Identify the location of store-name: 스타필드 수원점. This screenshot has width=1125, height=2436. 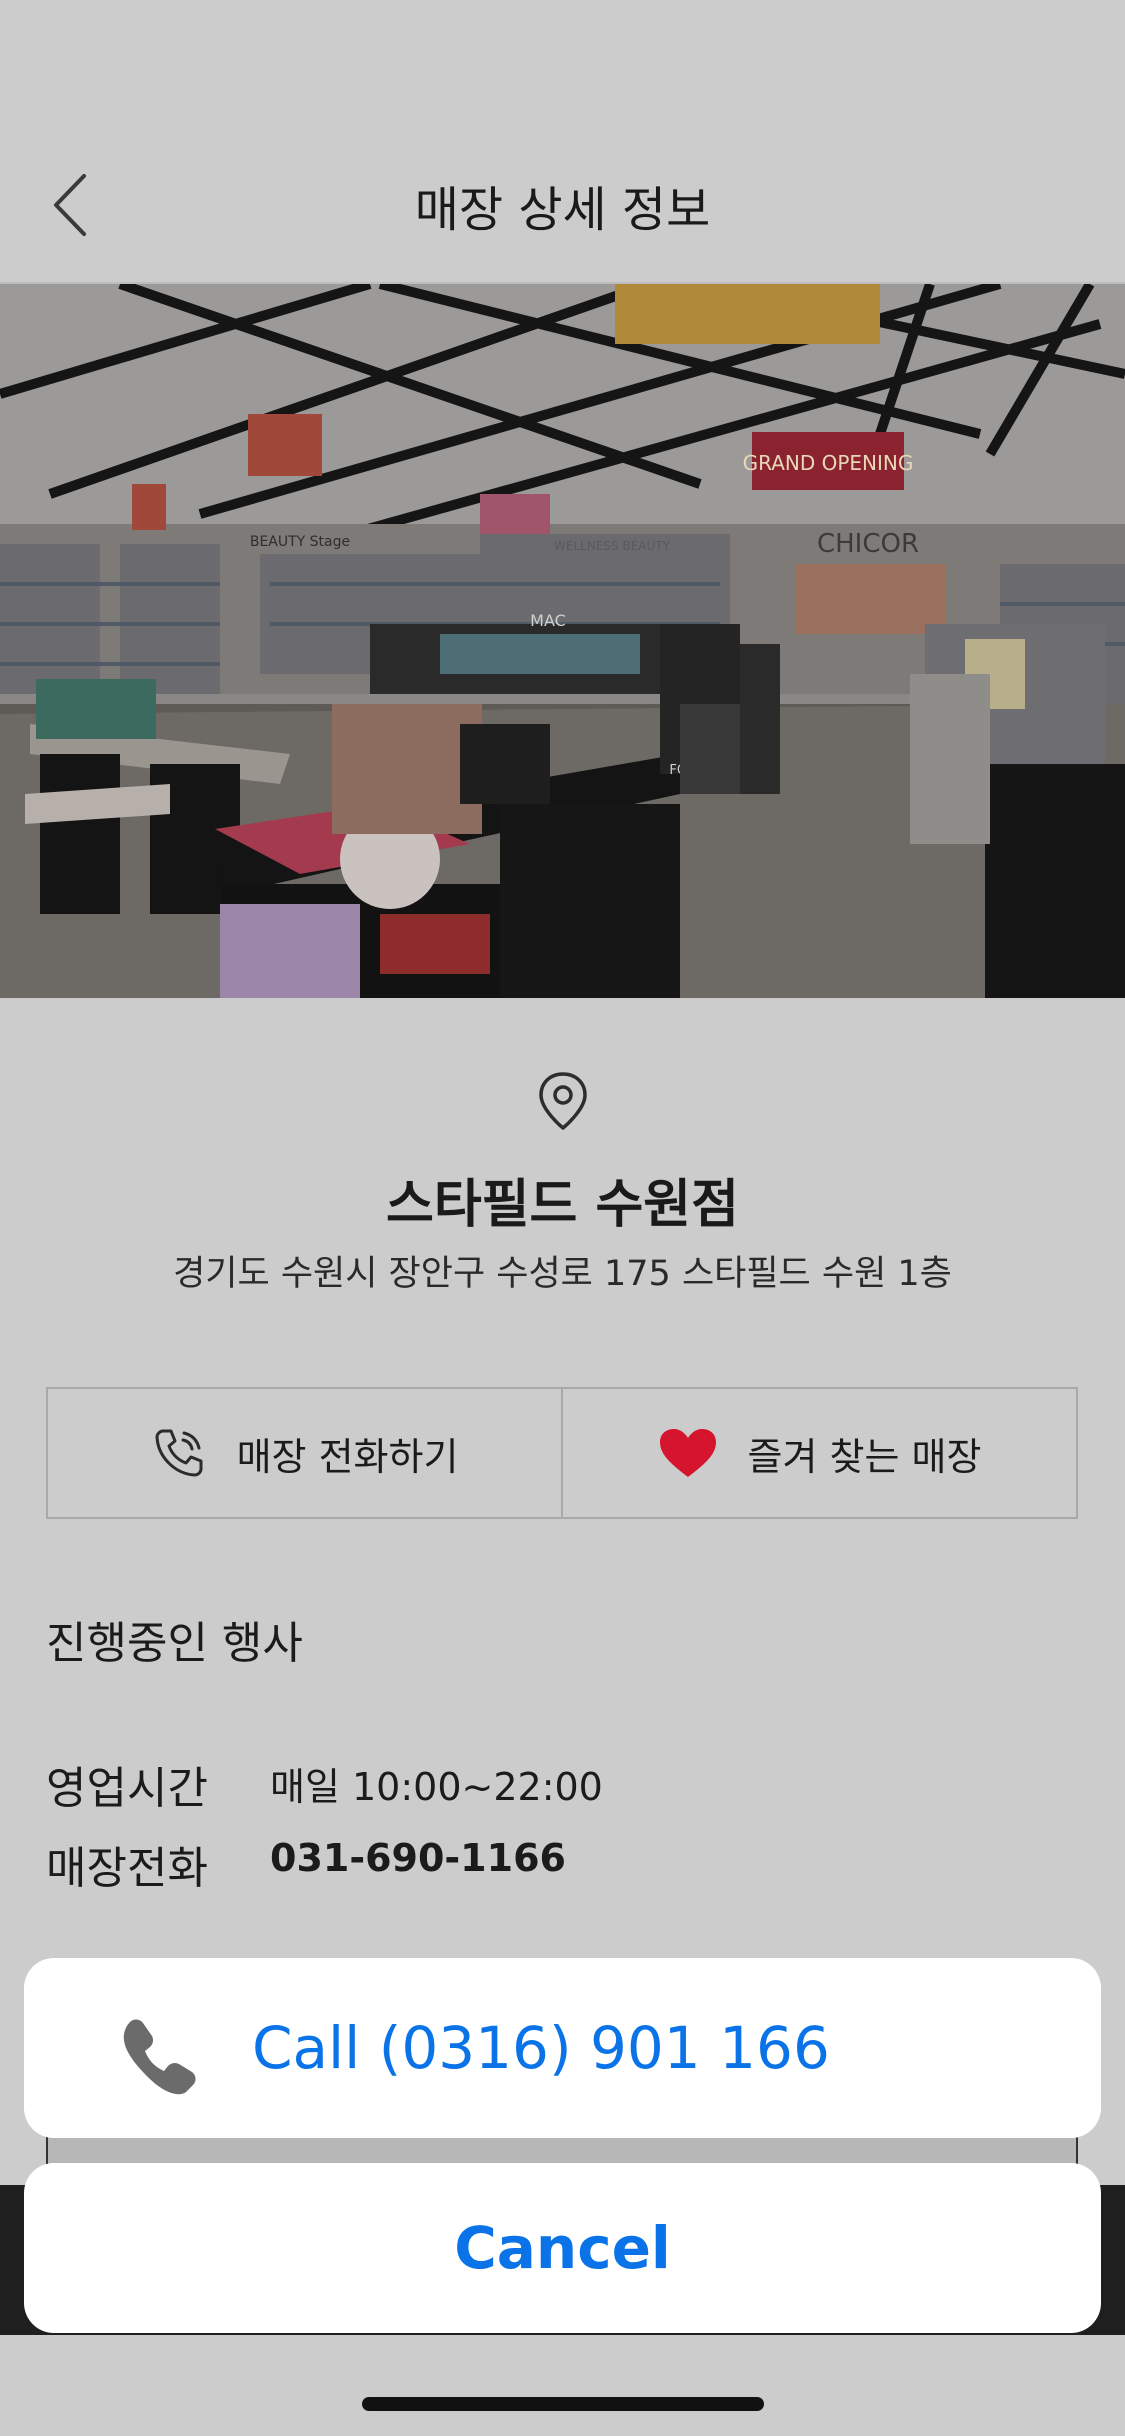
(562, 1205).